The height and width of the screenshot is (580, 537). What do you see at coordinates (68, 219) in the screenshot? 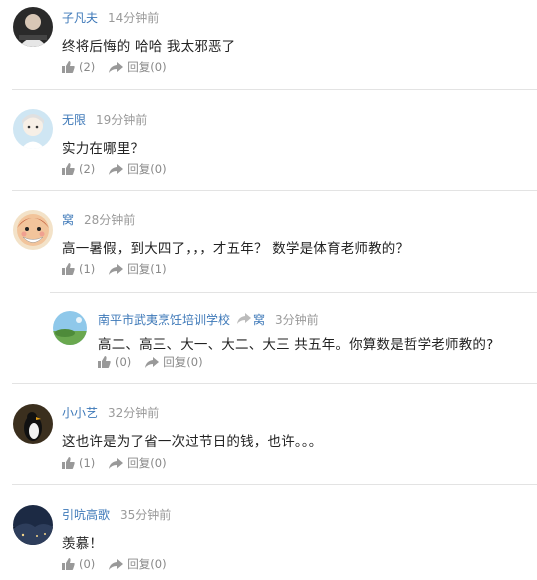
I see `username: 窝` at bounding box center [68, 219].